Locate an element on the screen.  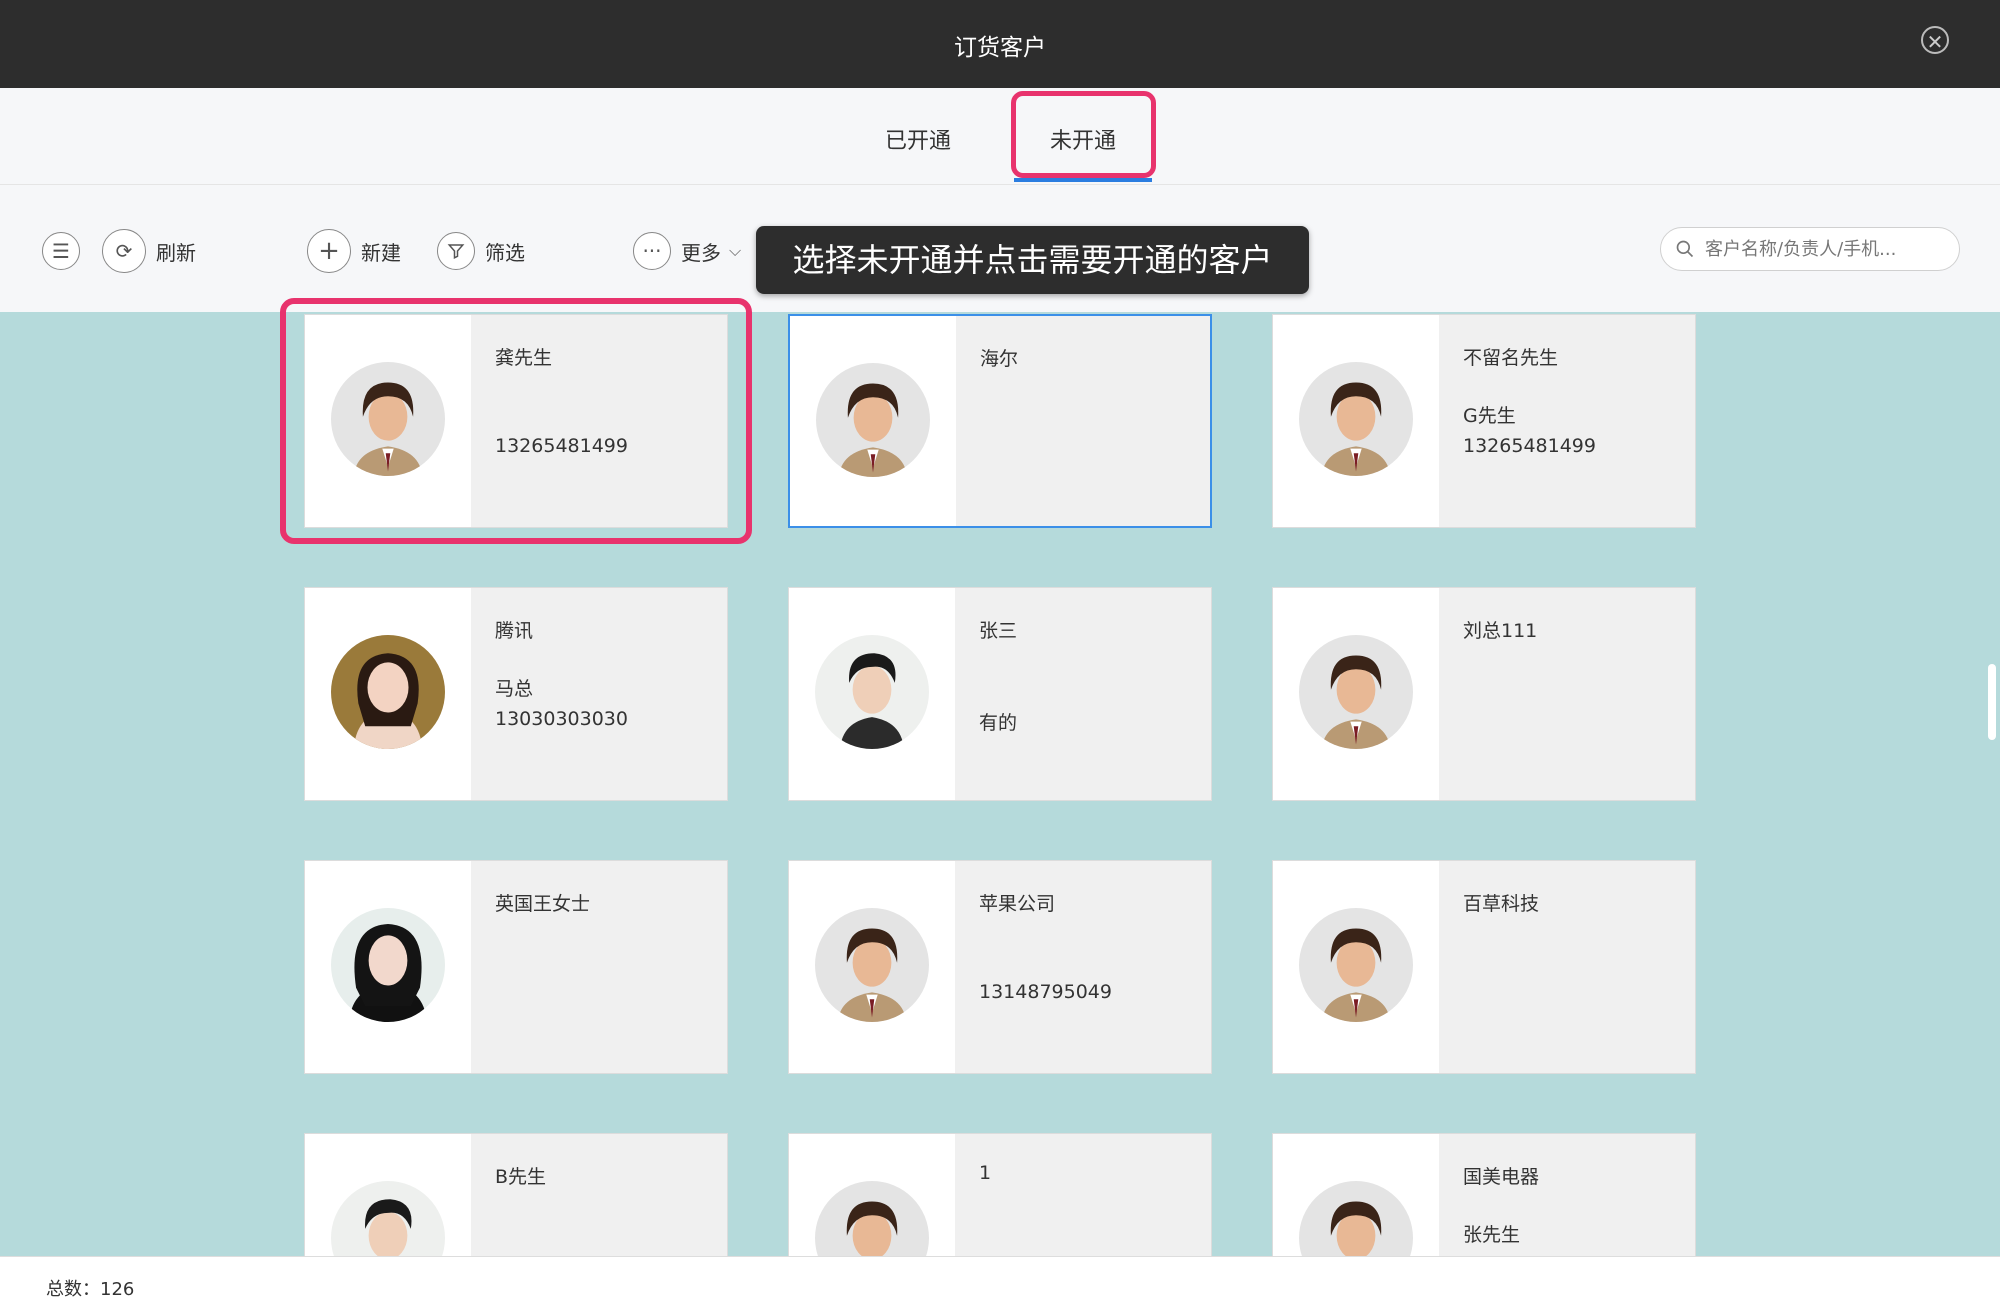
close-icon: ✕ is located at coordinates (1935, 40).